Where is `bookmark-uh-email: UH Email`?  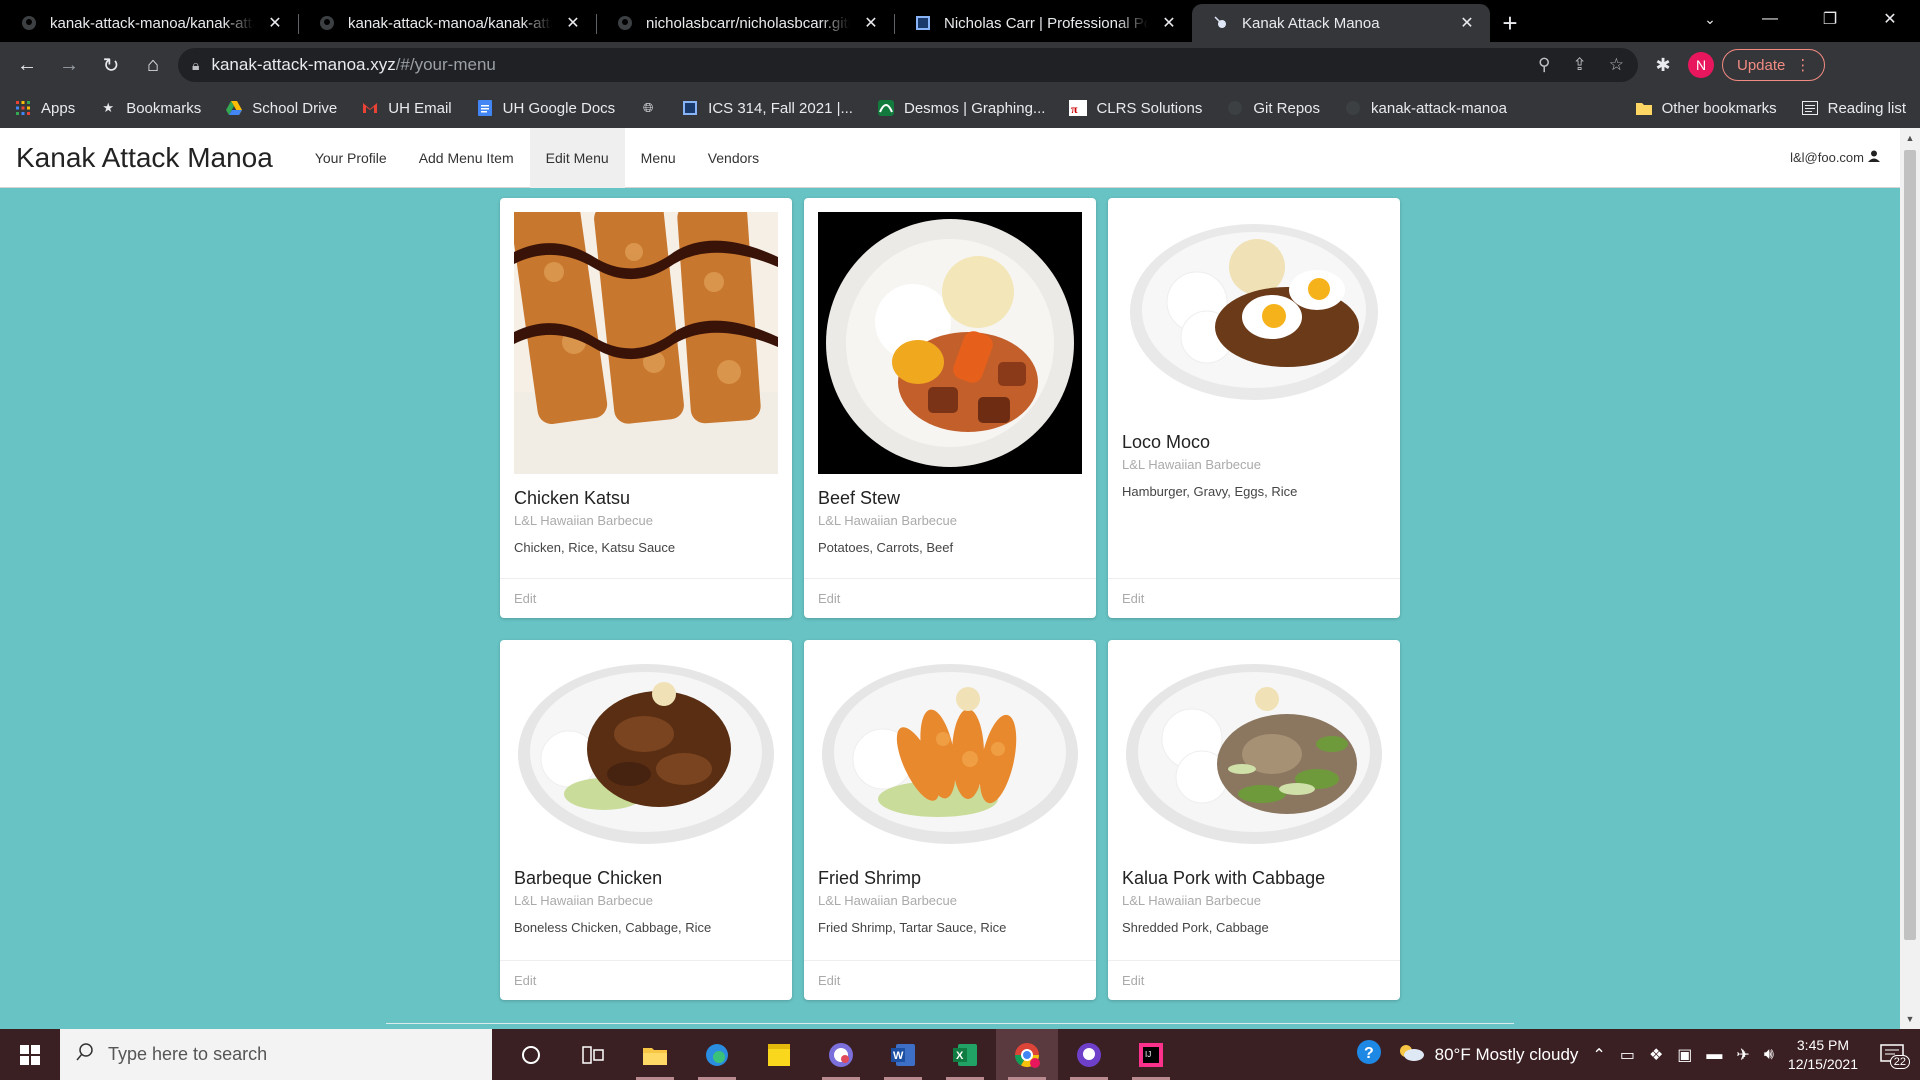 bookmark-uh-email: UH Email is located at coordinates (406, 108).